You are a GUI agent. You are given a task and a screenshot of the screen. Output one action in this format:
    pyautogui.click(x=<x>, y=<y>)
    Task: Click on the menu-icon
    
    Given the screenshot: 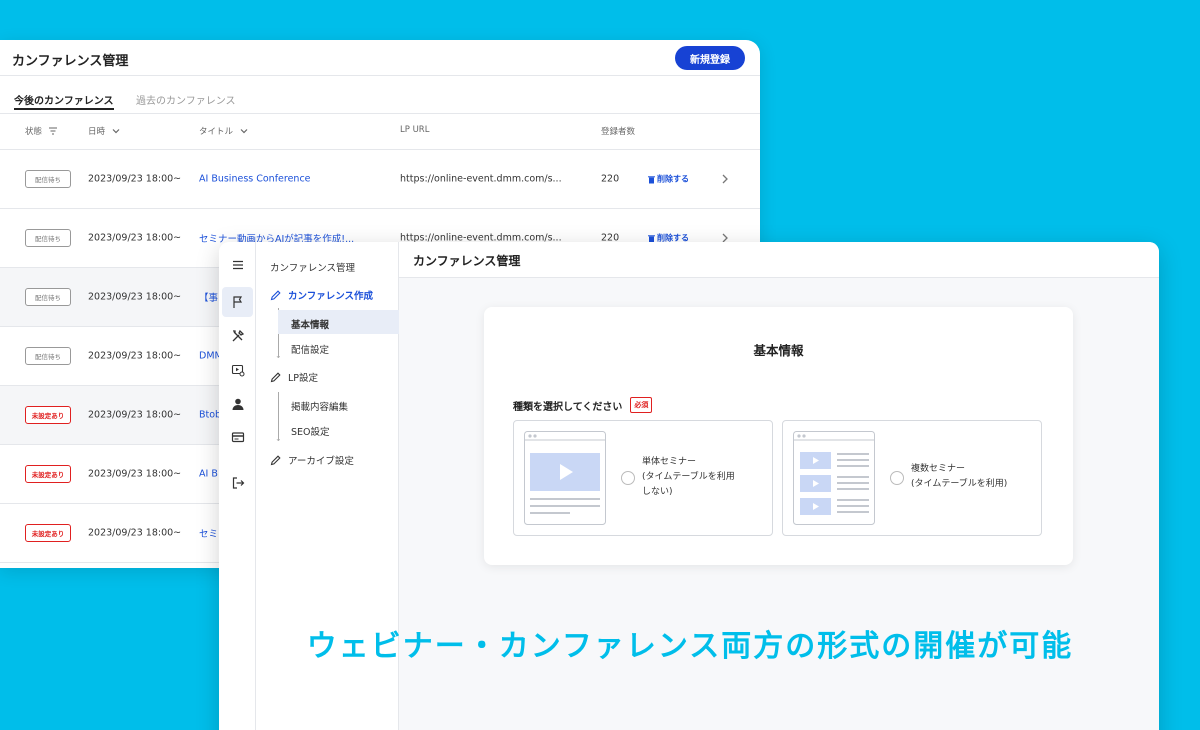 What is the action you would take?
    pyautogui.click(x=237, y=265)
    